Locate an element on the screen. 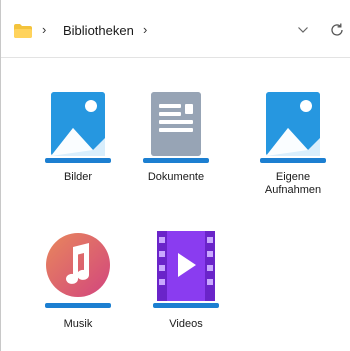 This screenshot has width=350, height=351. breadcrumb-item-bibliotheken: Bibliotheken is located at coordinates (98, 30).